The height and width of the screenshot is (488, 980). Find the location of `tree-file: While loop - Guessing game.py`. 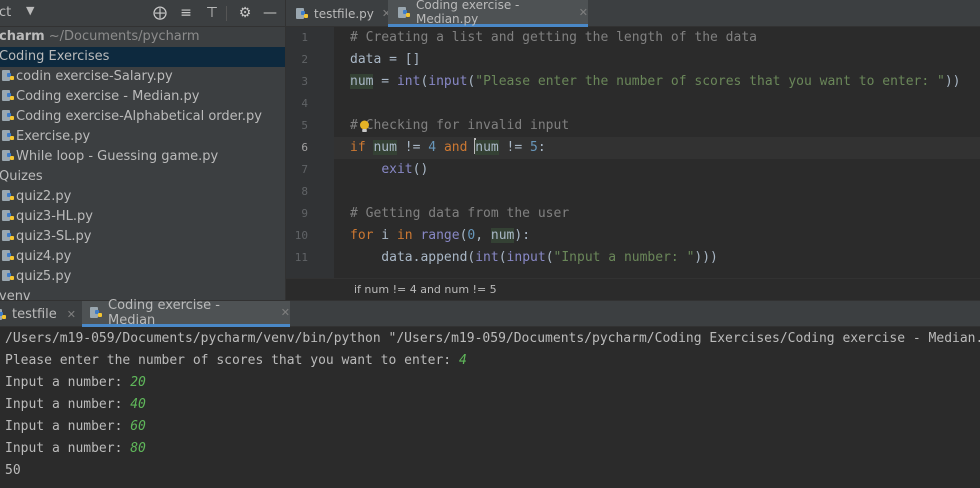

tree-file: While loop - Guessing game.py is located at coordinates (142, 157).